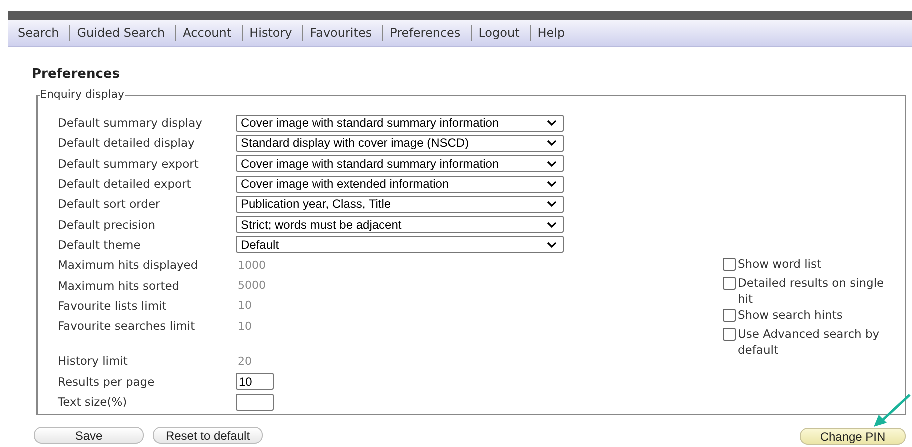 The width and height of the screenshot is (912, 447). What do you see at coordinates (129, 163) in the screenshot?
I see `setting-label: Default summary export` at bounding box center [129, 163].